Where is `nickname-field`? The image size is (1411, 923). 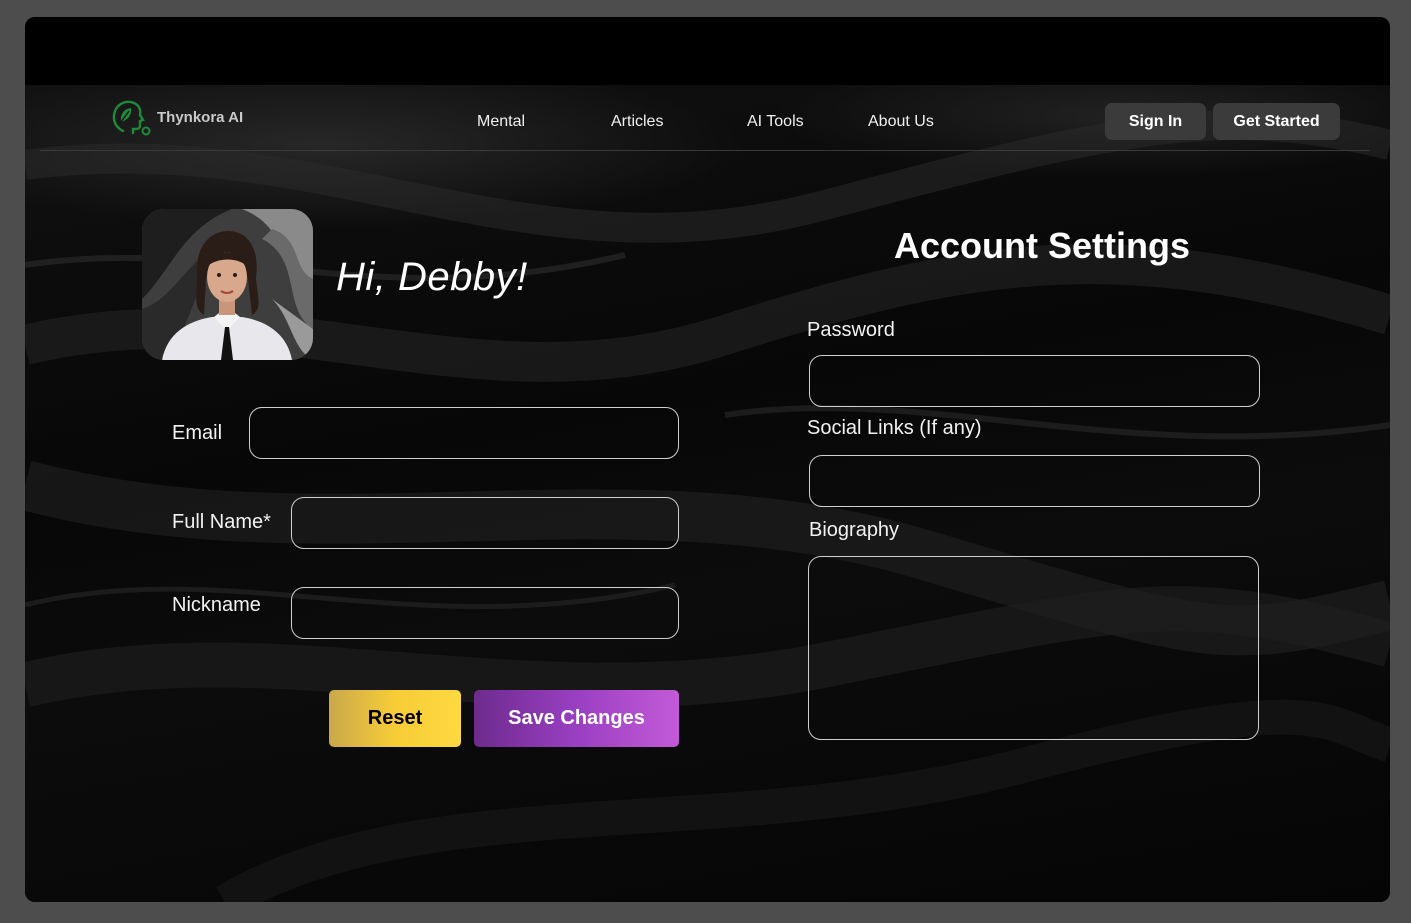
nickname-field is located at coordinates (485, 613).